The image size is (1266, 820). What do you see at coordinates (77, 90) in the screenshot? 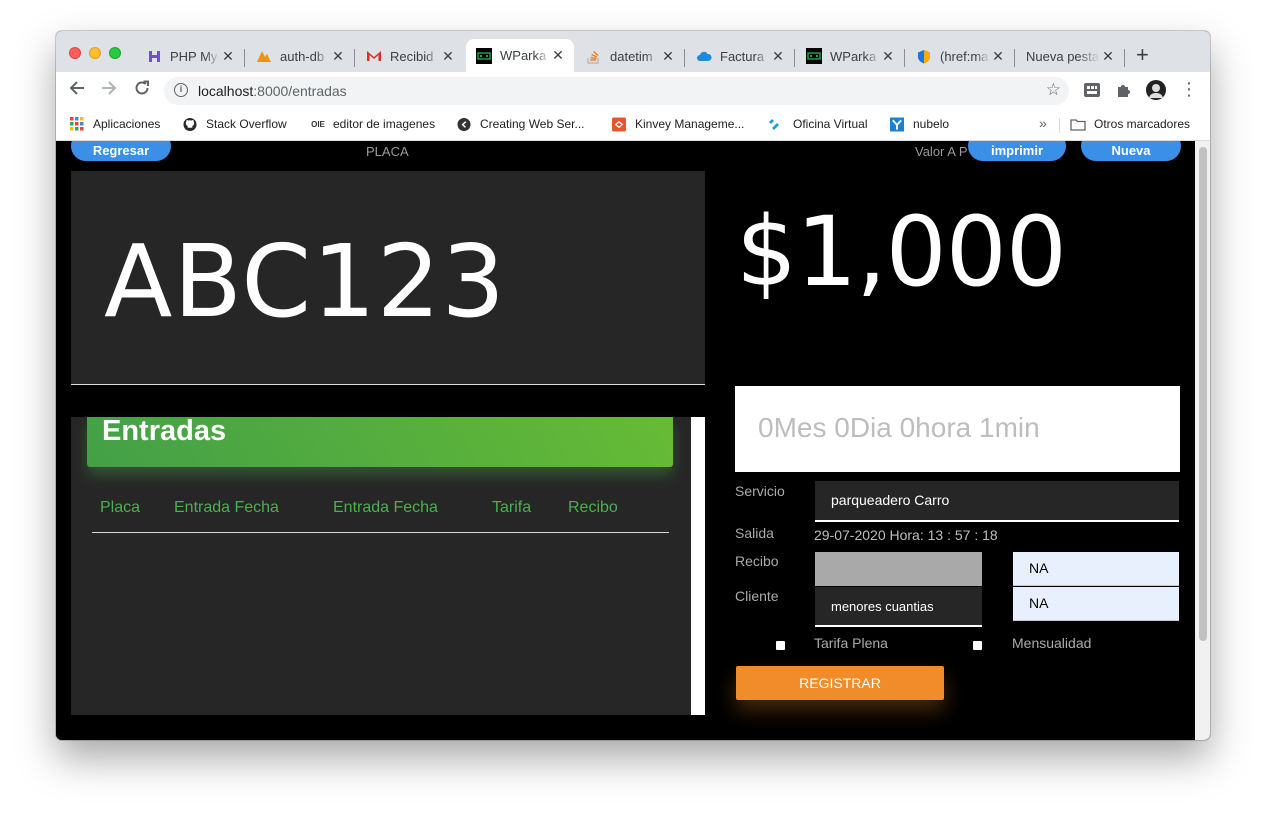
I see `back-arrow-icon` at bounding box center [77, 90].